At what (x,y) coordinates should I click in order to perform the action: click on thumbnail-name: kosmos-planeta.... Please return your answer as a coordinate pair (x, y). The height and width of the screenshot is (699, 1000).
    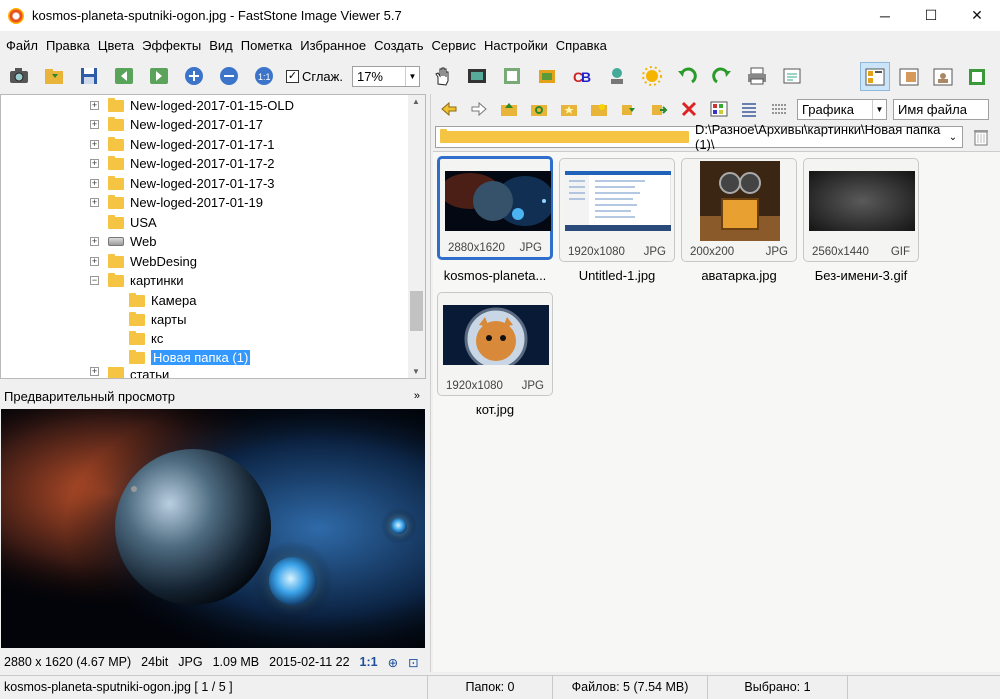
    Looking at the image, I should click on (495, 275).